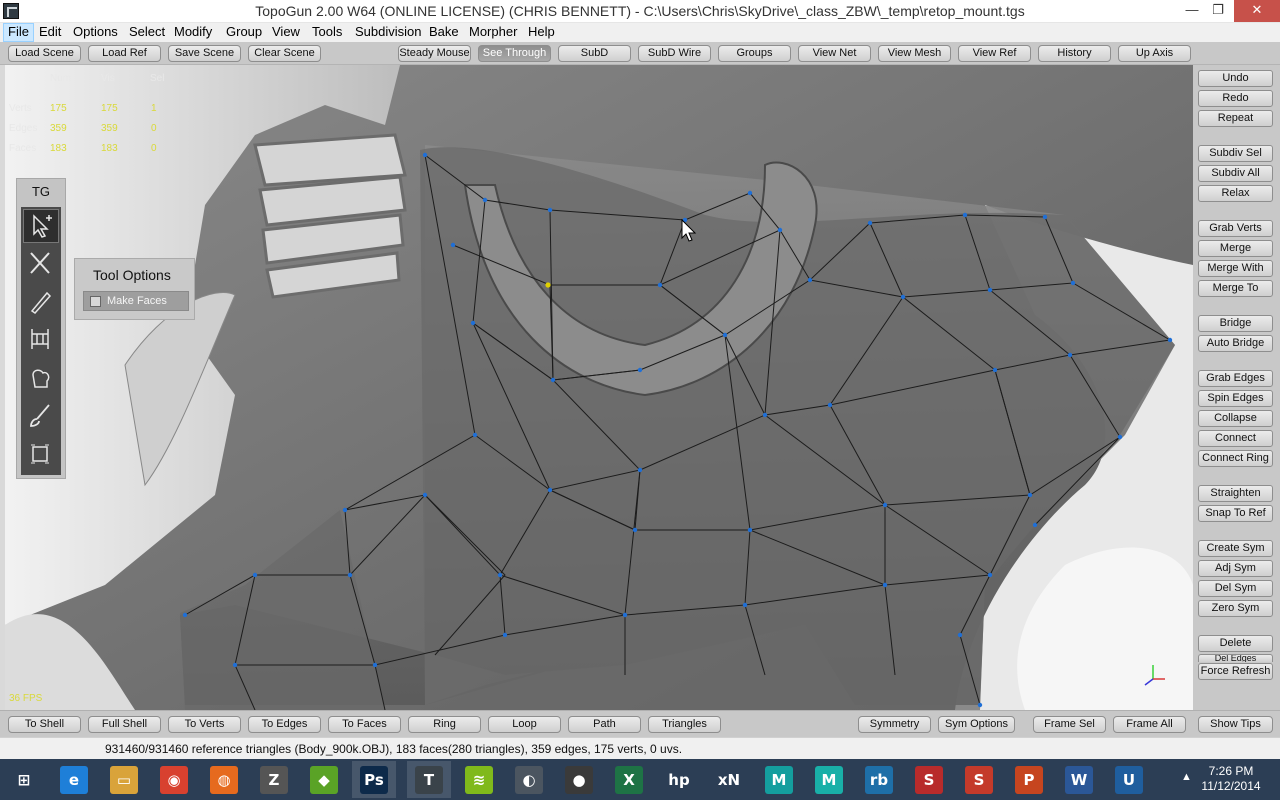 Image resolution: width=1280 pixels, height=800 pixels. Describe the element at coordinates (324, 779) in the screenshot. I see `nvidia-icon: ◆` at that location.